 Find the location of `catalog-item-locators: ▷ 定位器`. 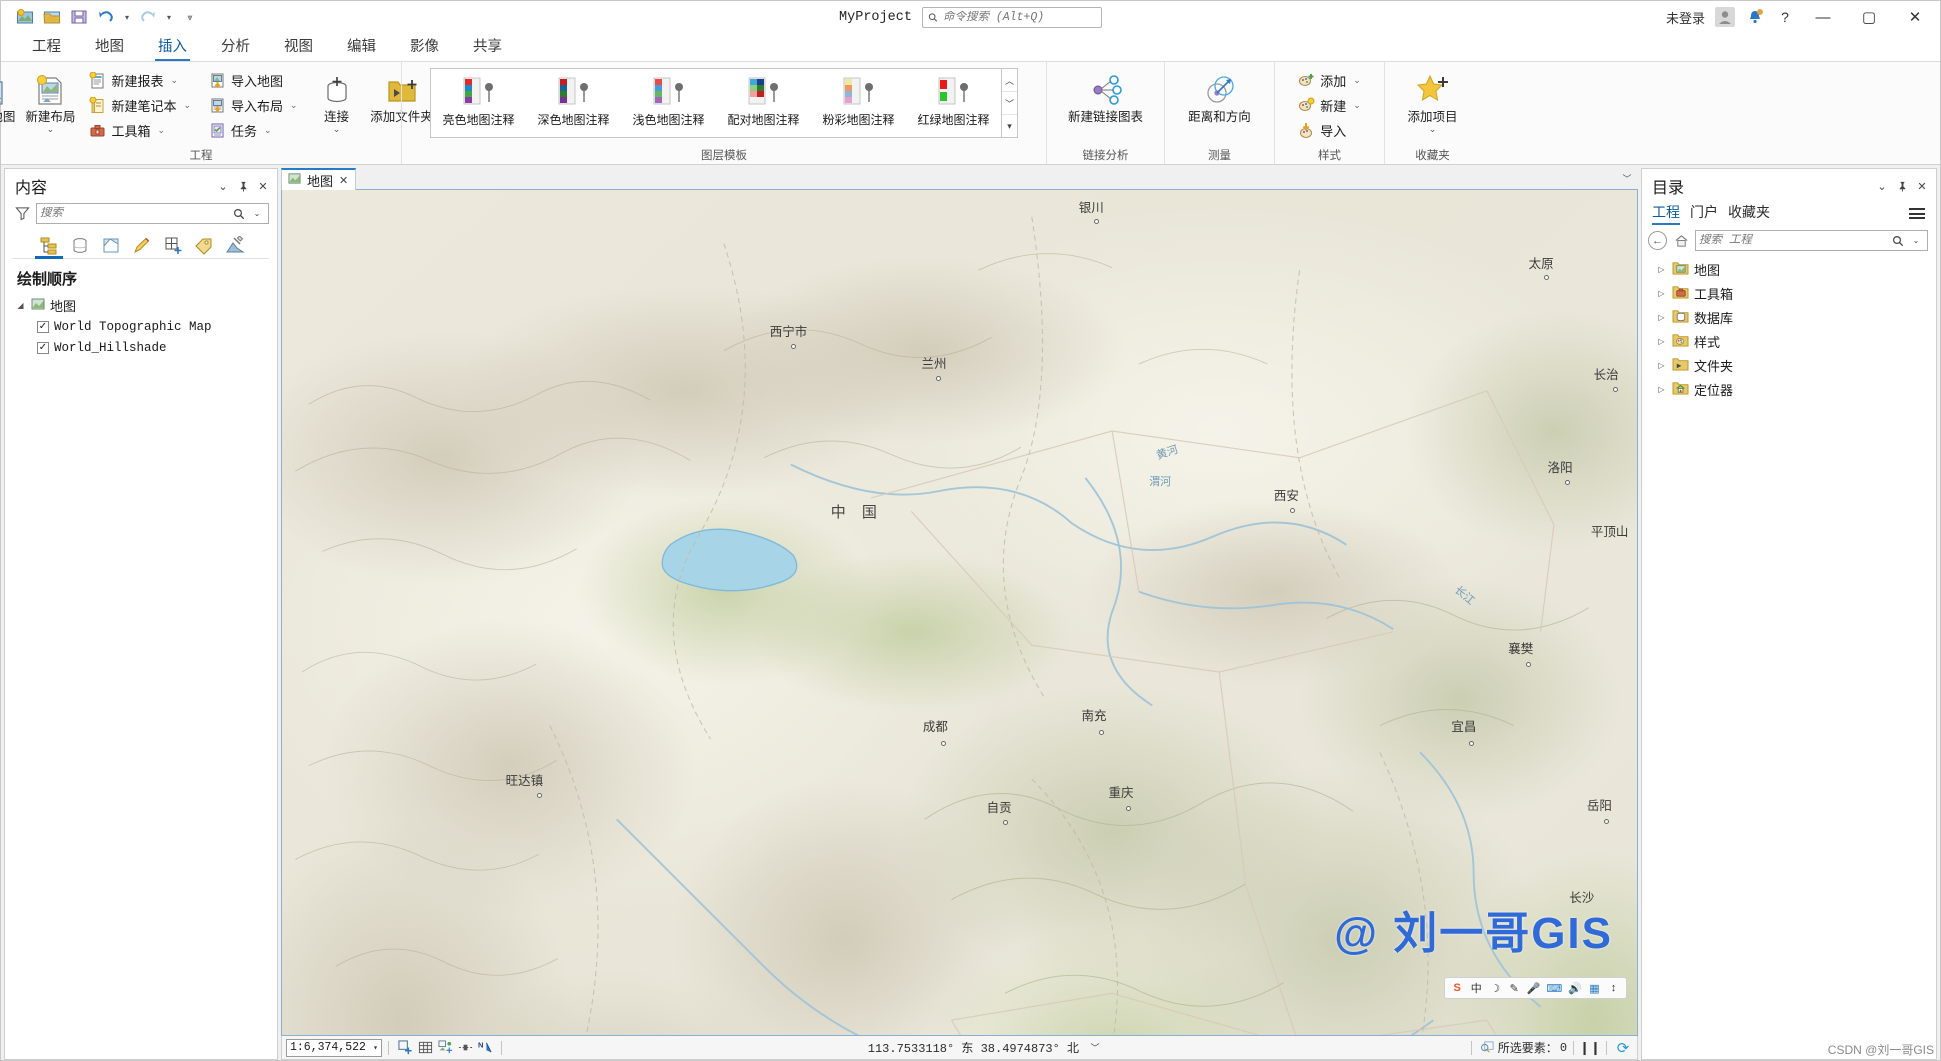

catalog-item-locators: ▷ 定位器 is located at coordinates (1789, 389).